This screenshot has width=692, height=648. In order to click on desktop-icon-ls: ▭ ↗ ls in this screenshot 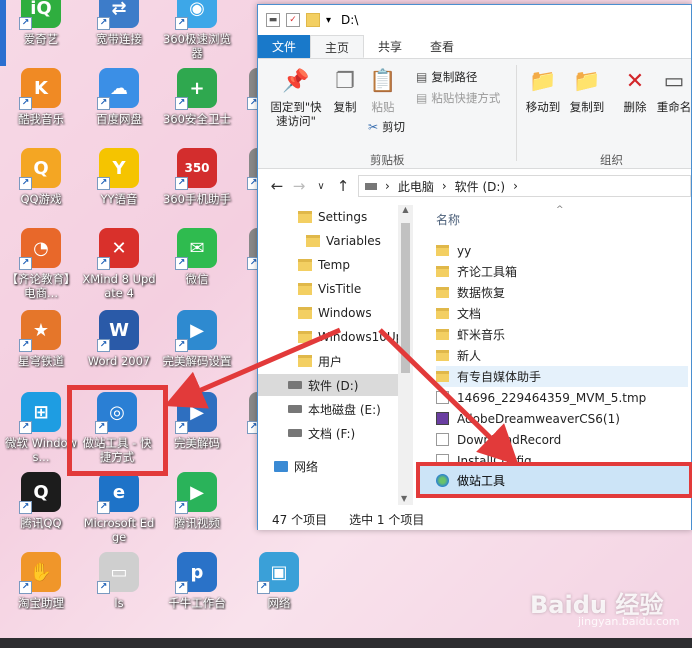, I will do `click(119, 593)`.